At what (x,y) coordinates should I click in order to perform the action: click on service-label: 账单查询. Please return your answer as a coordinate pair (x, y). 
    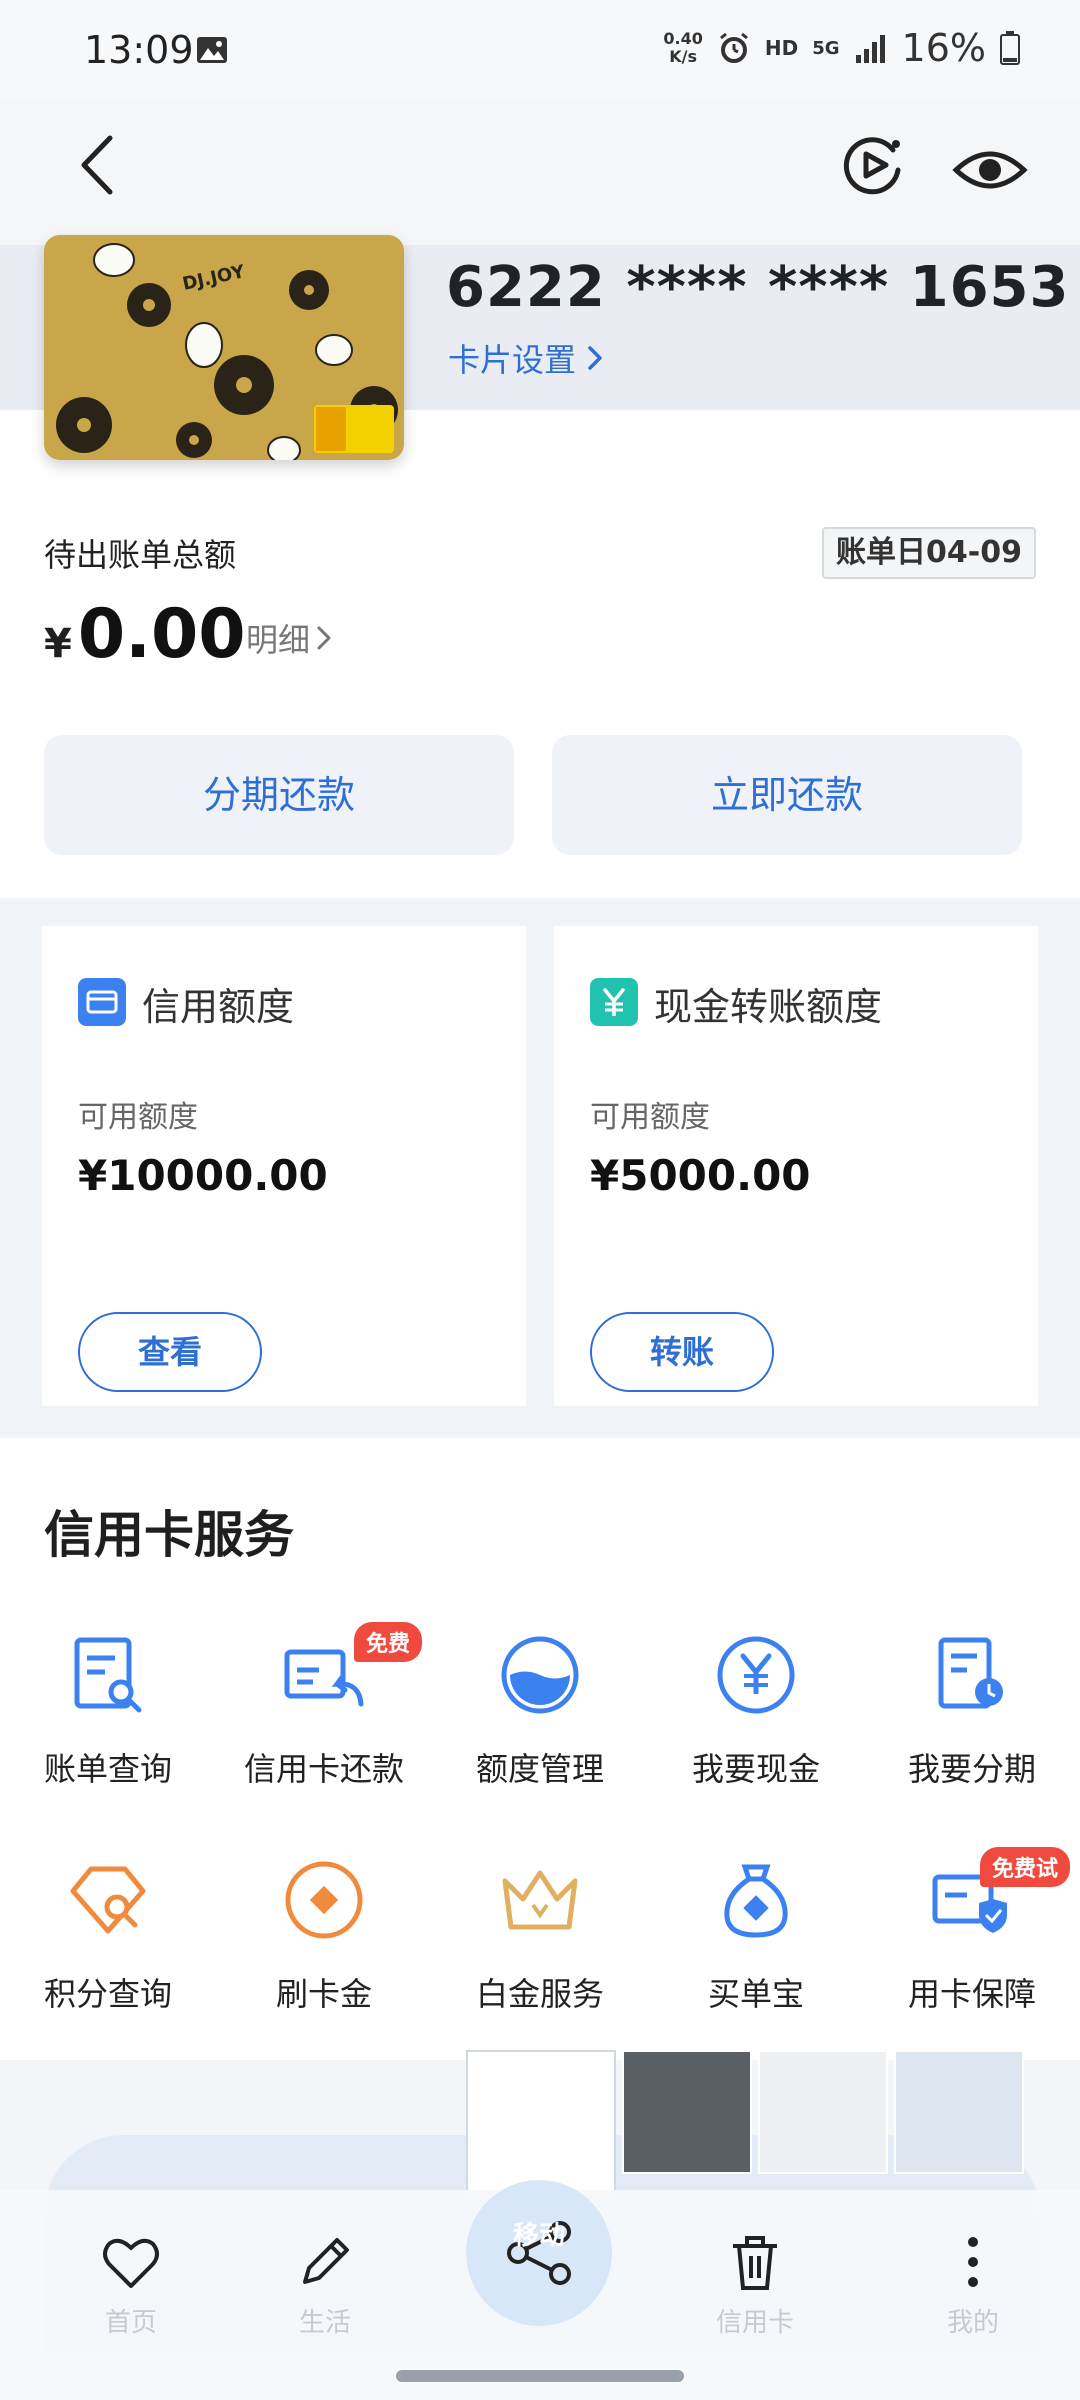
    Looking at the image, I should click on (107, 1769).